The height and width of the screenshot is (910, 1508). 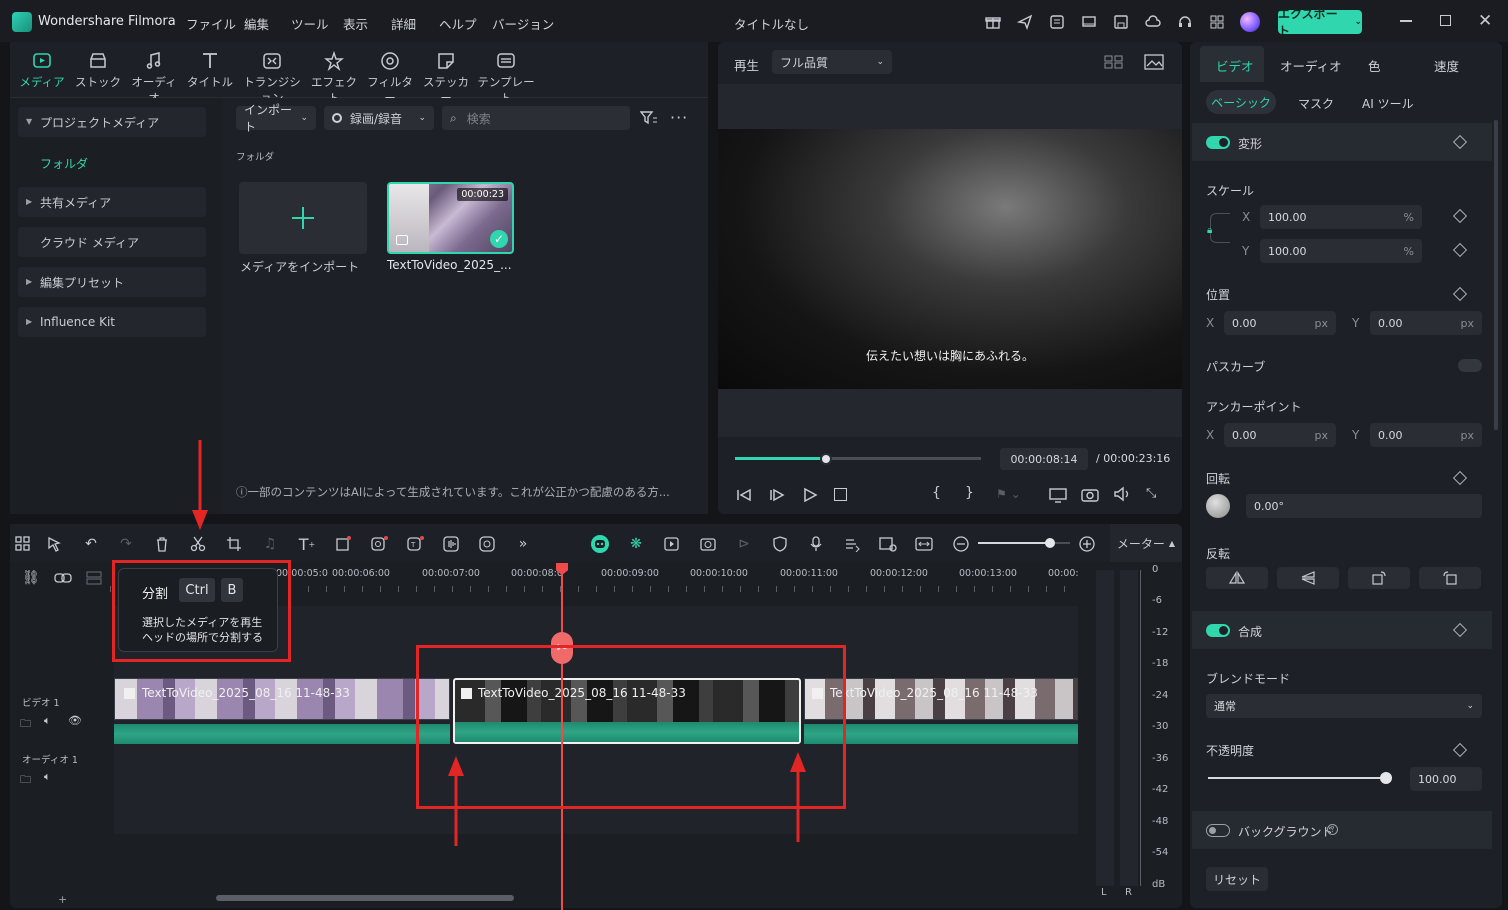 What do you see at coordinates (744, 544) in the screenshot?
I see `playback-circle-icon: ⊳` at bounding box center [744, 544].